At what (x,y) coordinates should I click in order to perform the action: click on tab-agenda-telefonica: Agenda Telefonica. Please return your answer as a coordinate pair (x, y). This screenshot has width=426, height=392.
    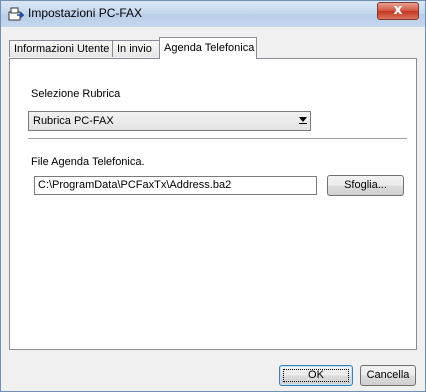
    Looking at the image, I should click on (208, 48).